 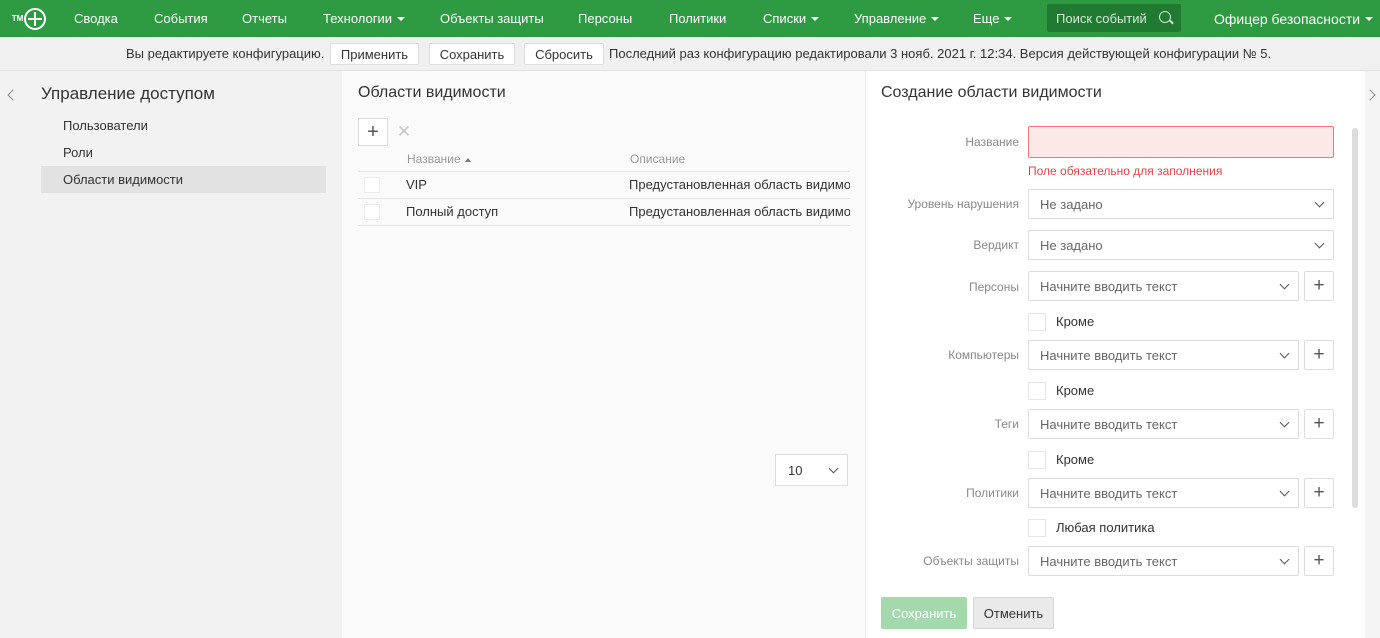 I want to click on tags-label: Теги, so click(x=1006, y=424).